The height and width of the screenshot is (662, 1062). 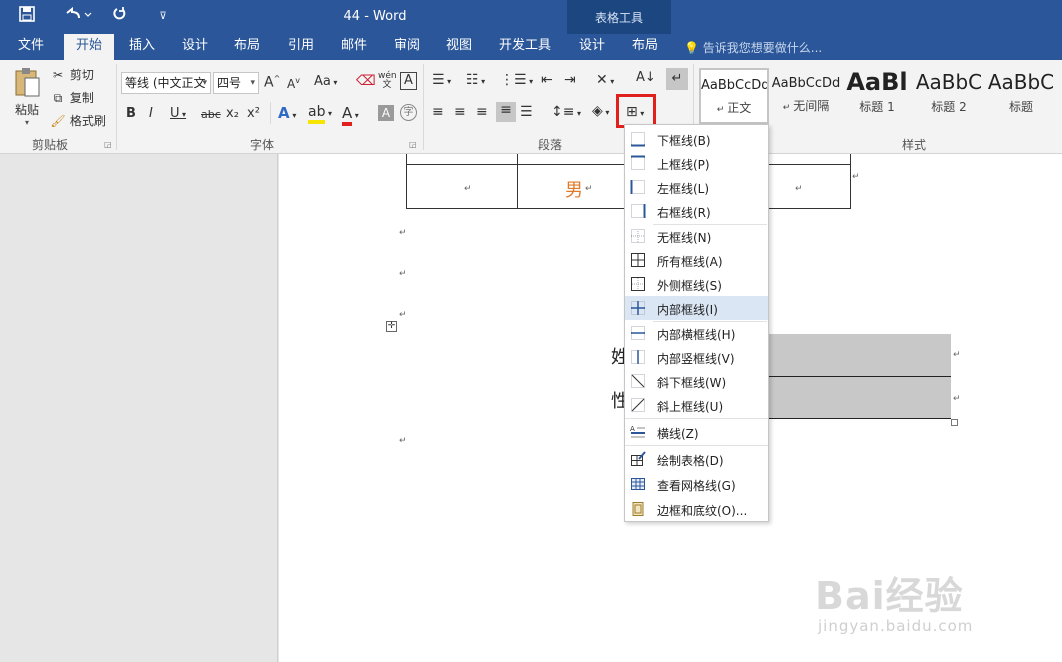 I want to click on tab-insert: 插入, so click(x=142, y=47).